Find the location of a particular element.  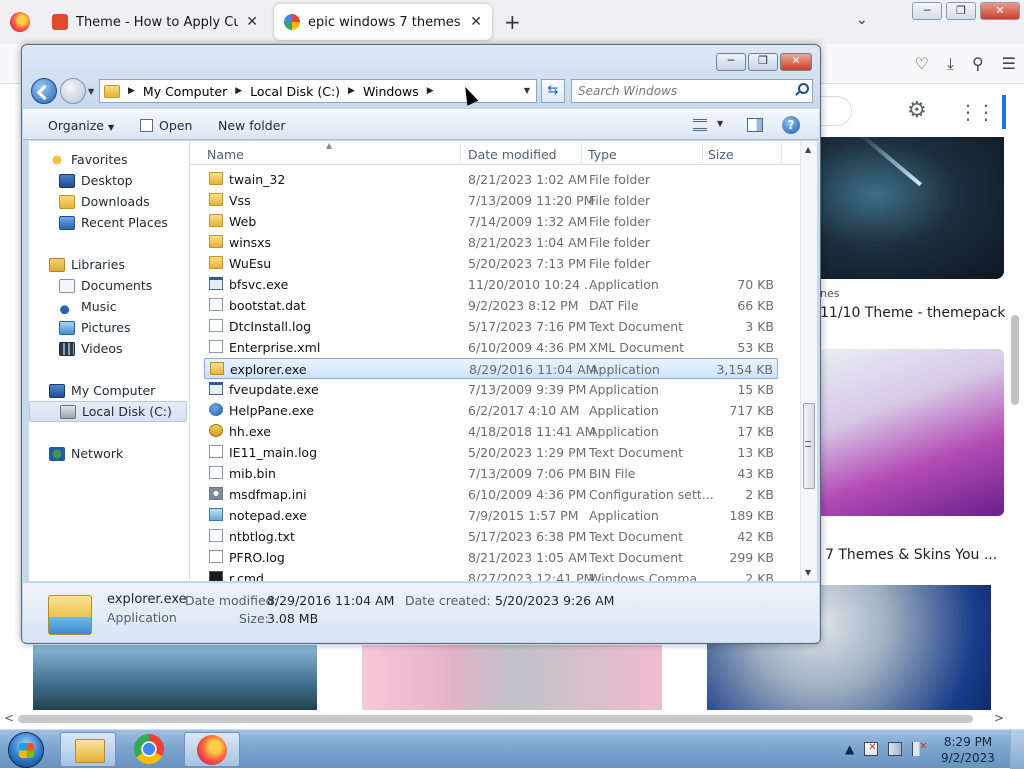

firefox-icon is located at coordinates (20, 22).